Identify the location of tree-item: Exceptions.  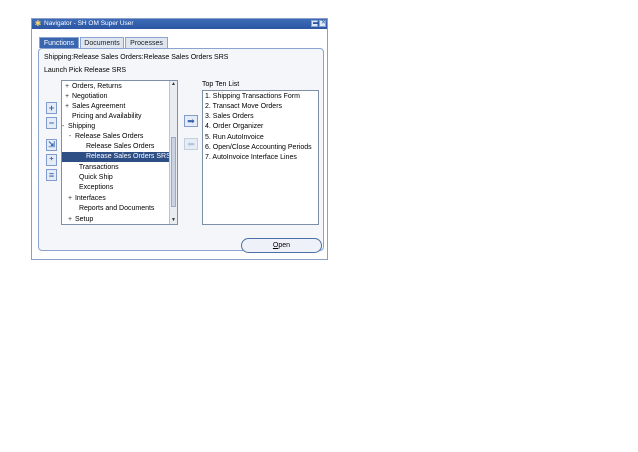
(92, 188).